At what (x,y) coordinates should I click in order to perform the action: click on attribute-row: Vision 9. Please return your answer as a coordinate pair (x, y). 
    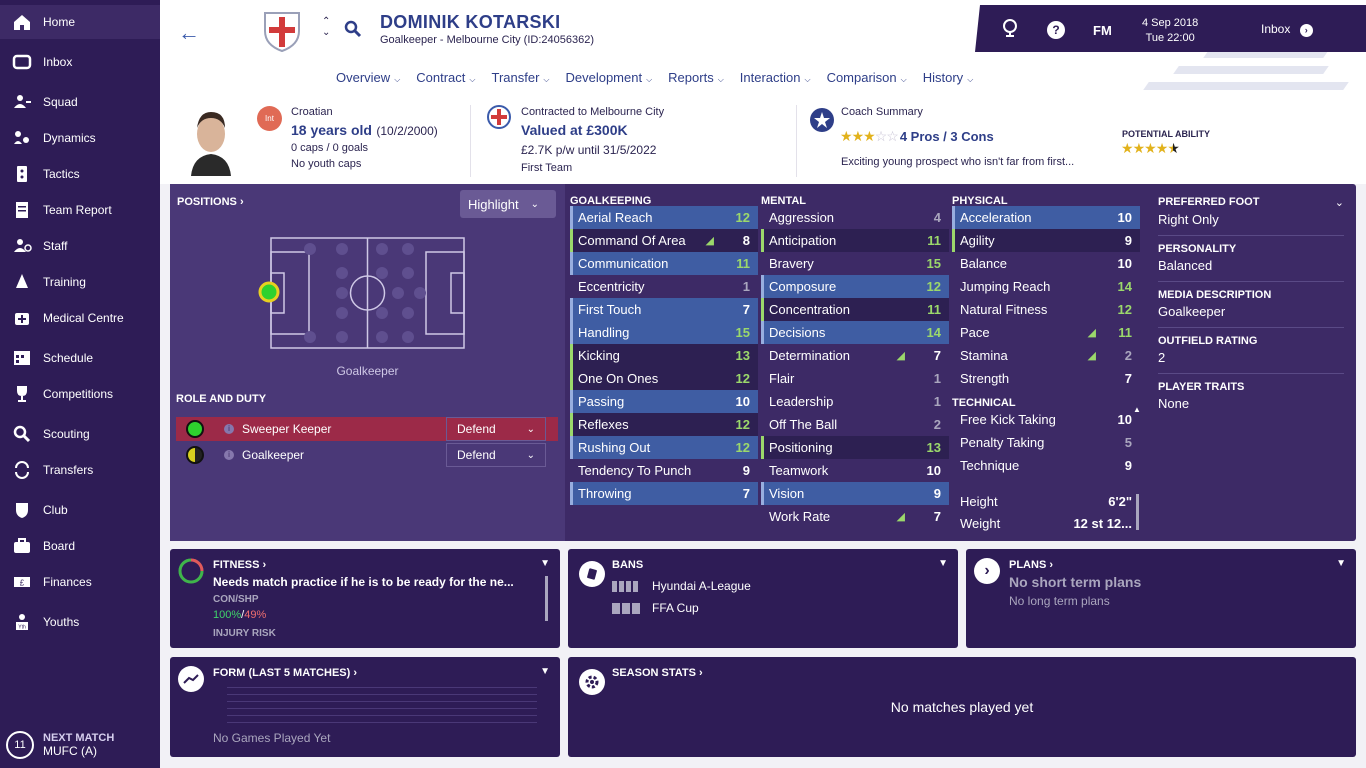
    Looking at the image, I should click on (855, 493).